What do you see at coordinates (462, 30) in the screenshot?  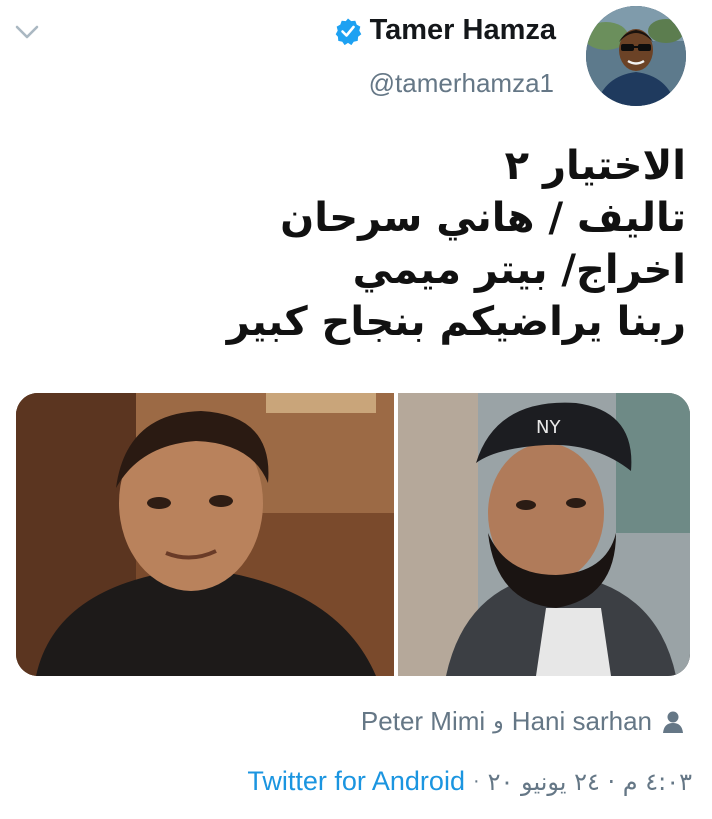 I see `author-display-name: Tamer Hamza` at bounding box center [462, 30].